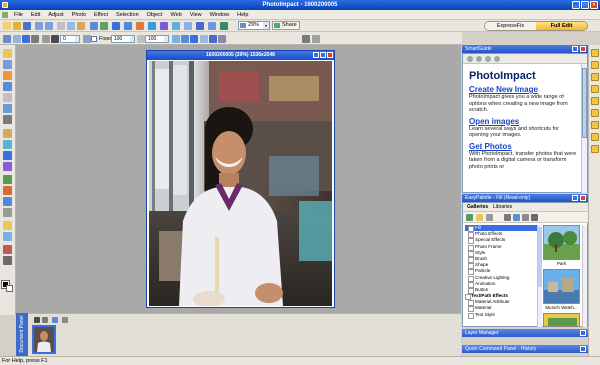 The height and width of the screenshot is (365, 600). I want to click on gallery-item-munich, so click(561, 286).